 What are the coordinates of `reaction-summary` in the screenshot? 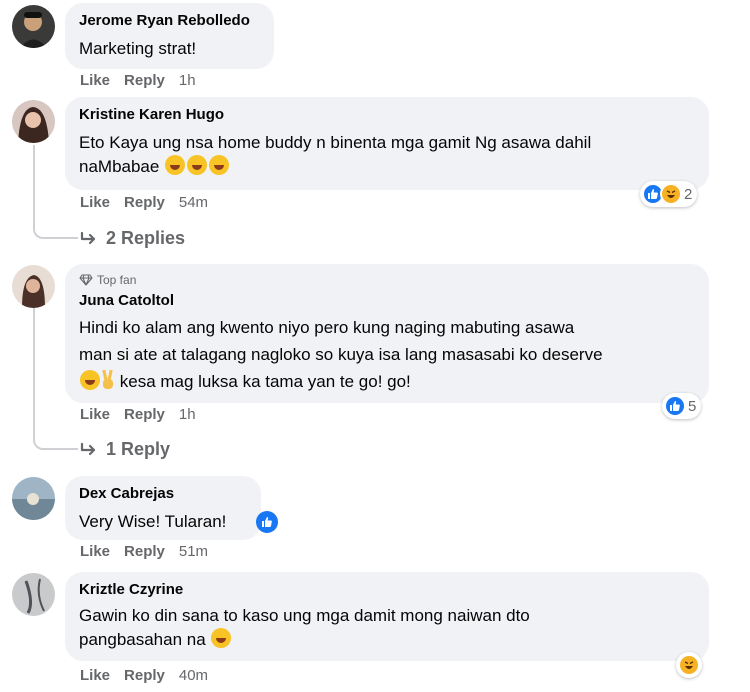 It's located at (689, 665).